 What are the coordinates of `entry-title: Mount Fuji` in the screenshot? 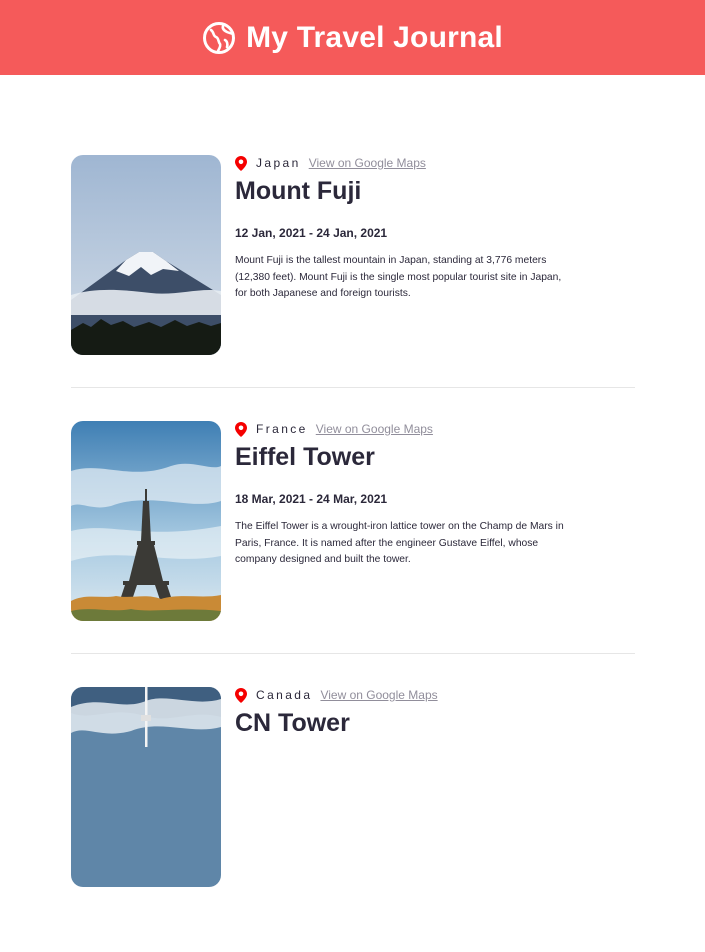 It's located at (298, 191).